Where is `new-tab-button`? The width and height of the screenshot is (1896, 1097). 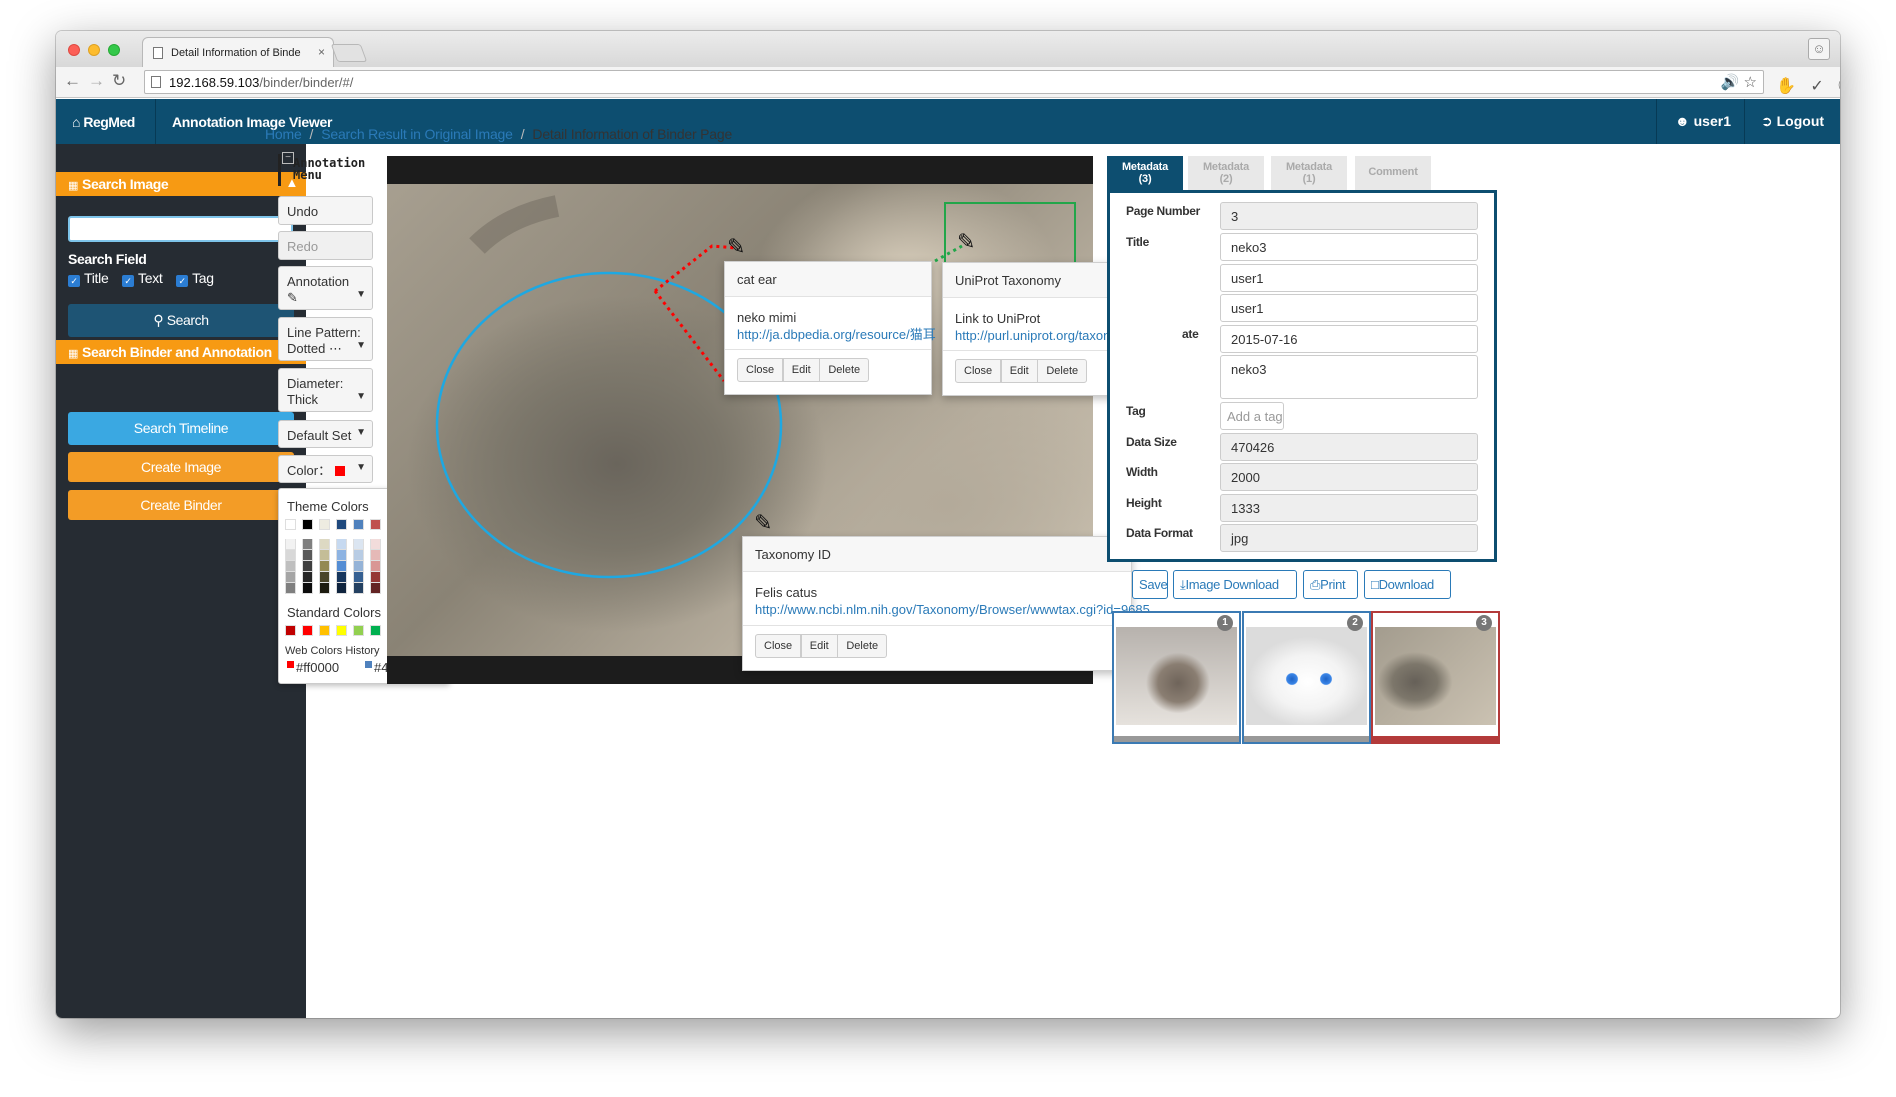
new-tab-button is located at coordinates (349, 53).